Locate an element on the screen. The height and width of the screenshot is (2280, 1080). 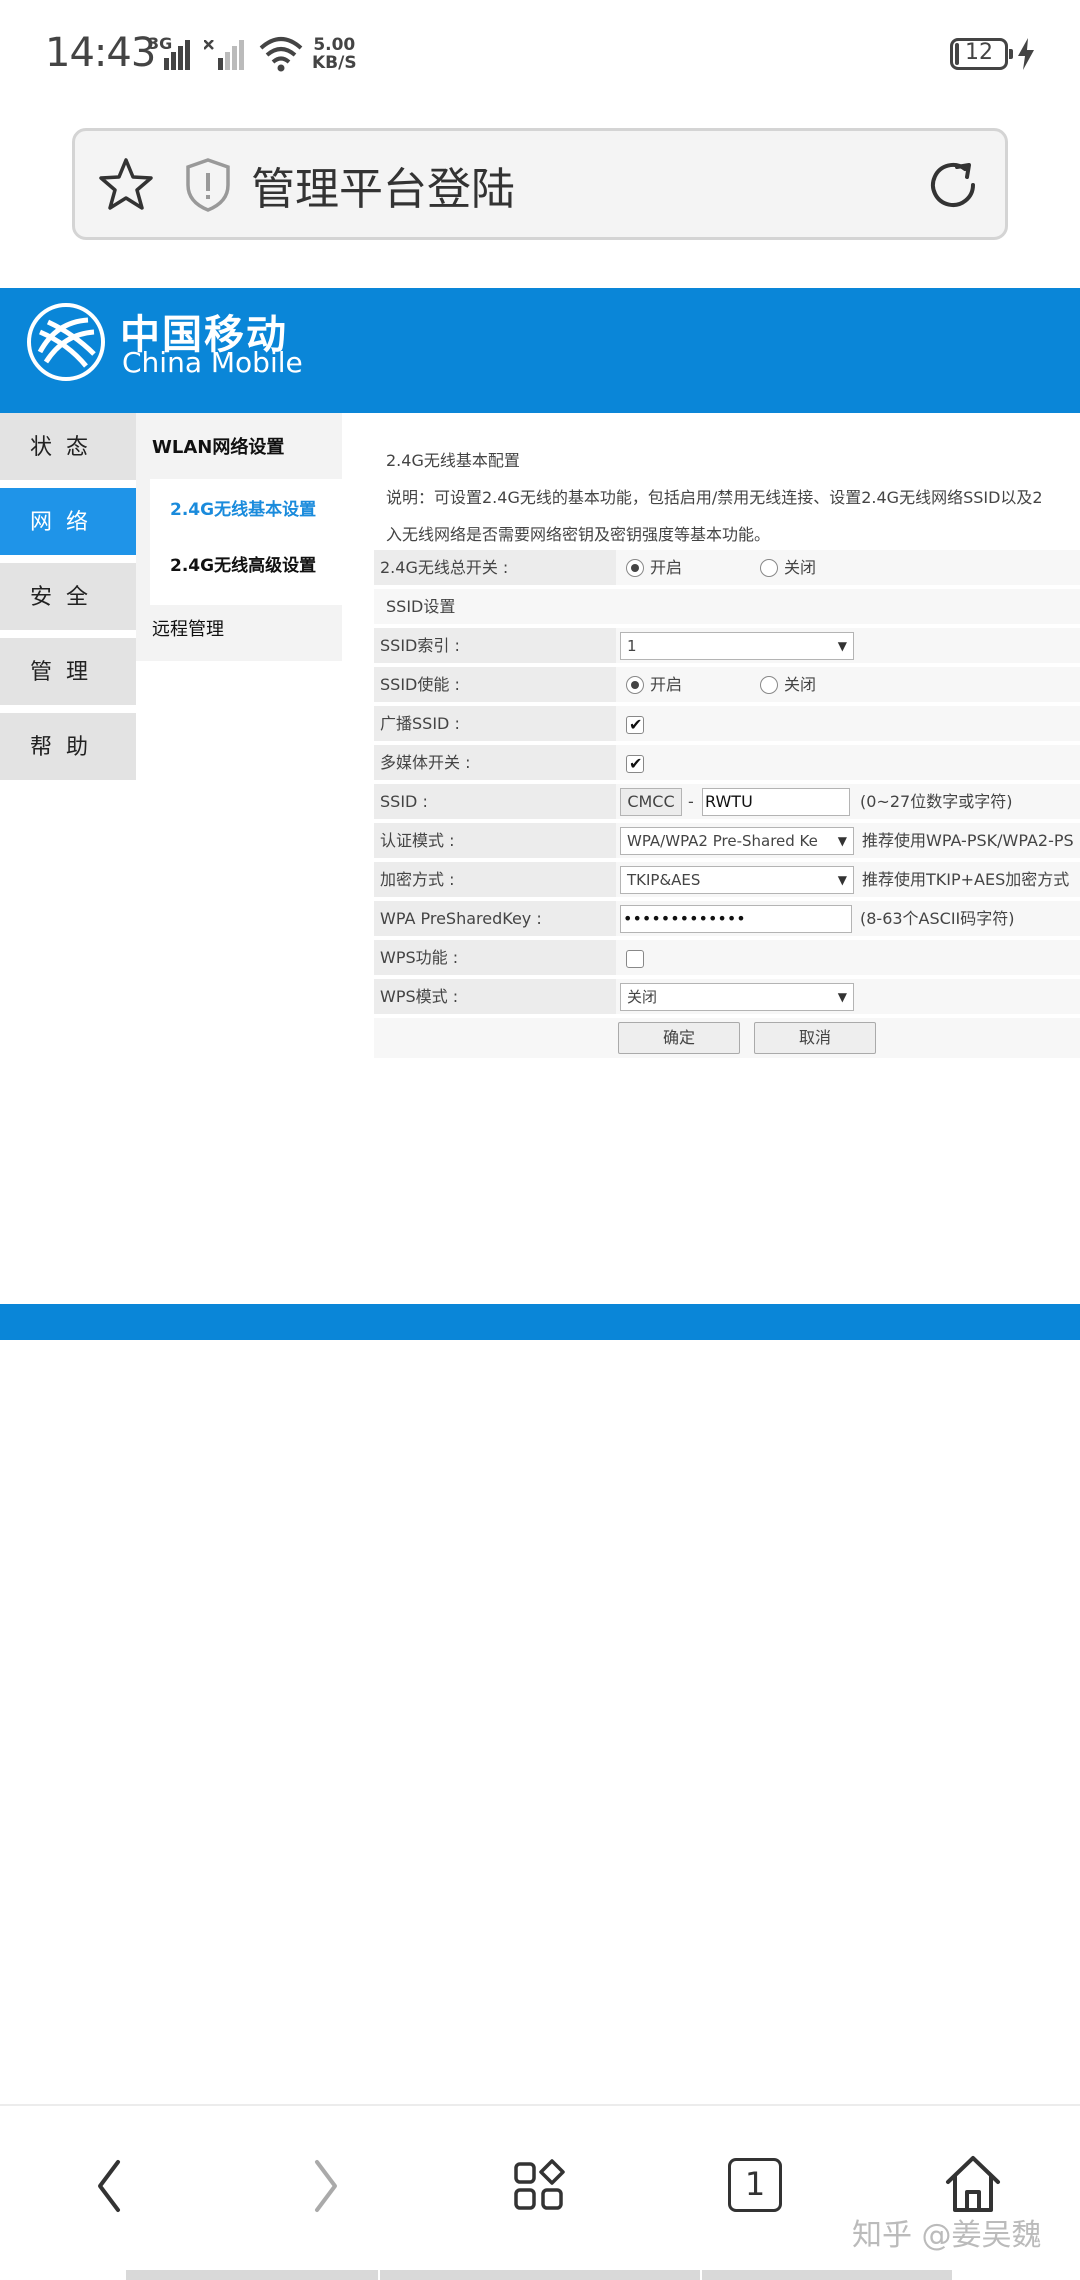
status-time: 14:43 is located at coordinates (100, 53).